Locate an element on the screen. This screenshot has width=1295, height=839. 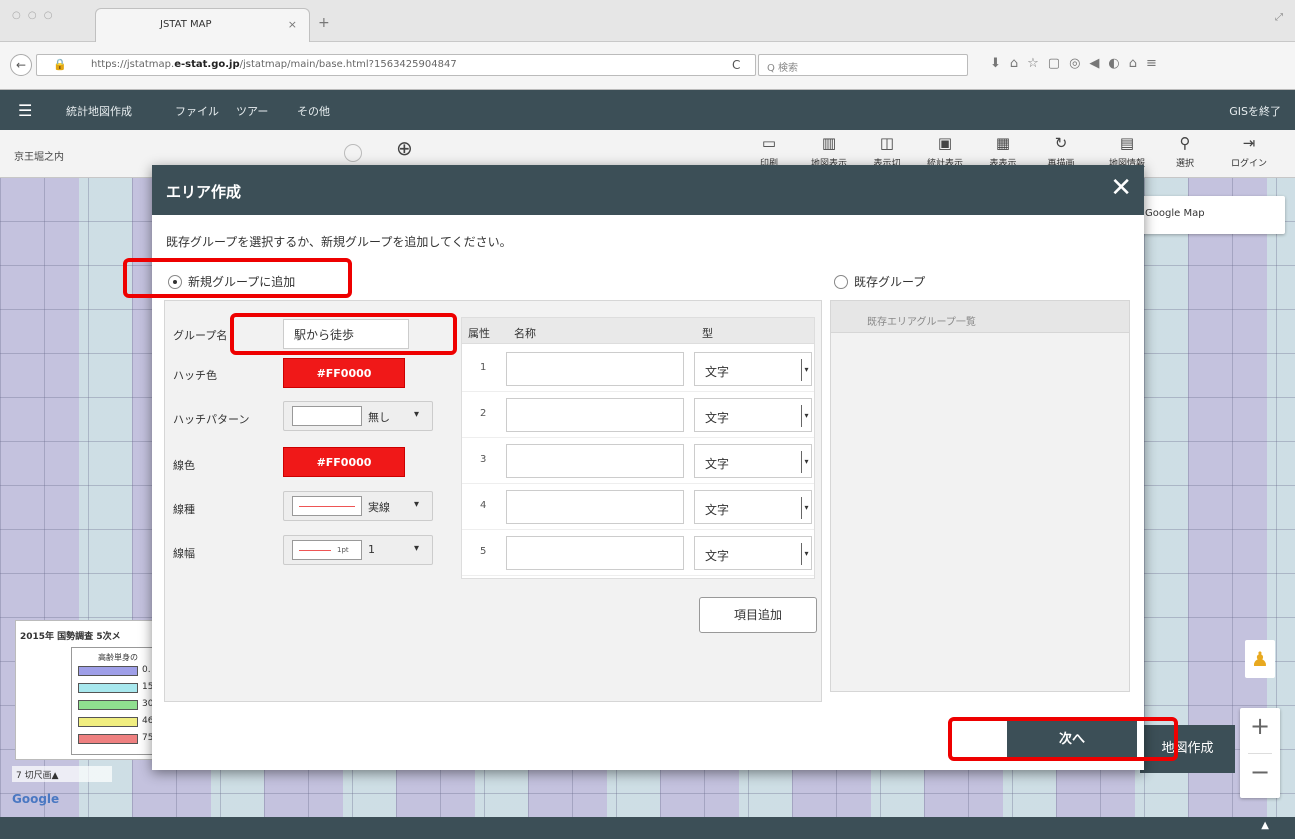
reload-icon: C is located at coordinates (736, 65).